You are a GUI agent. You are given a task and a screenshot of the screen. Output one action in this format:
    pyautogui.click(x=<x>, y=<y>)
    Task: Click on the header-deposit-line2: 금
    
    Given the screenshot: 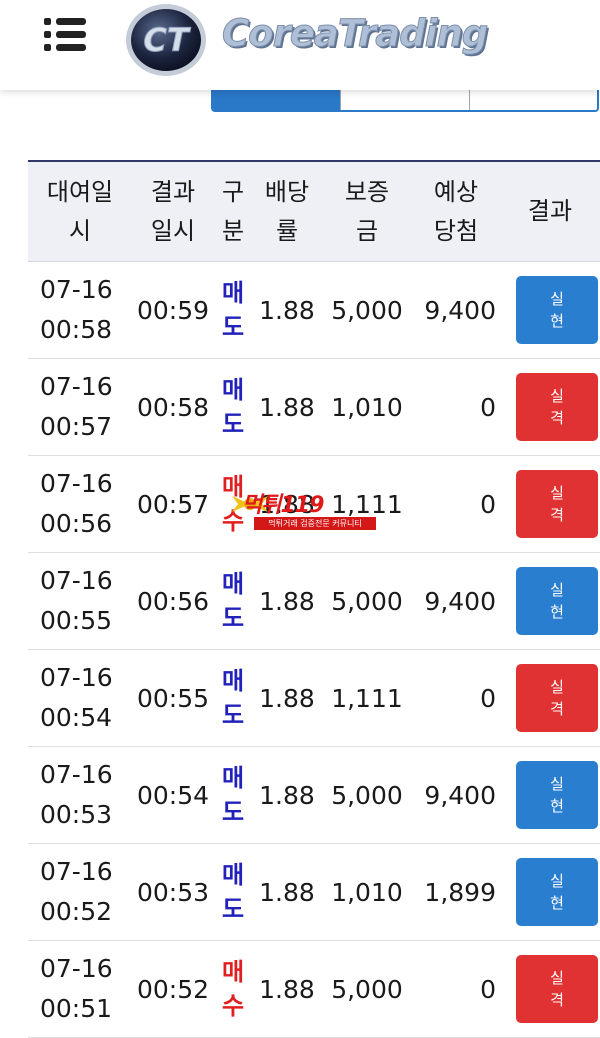 What is the action you would take?
    pyautogui.click(x=367, y=230)
    